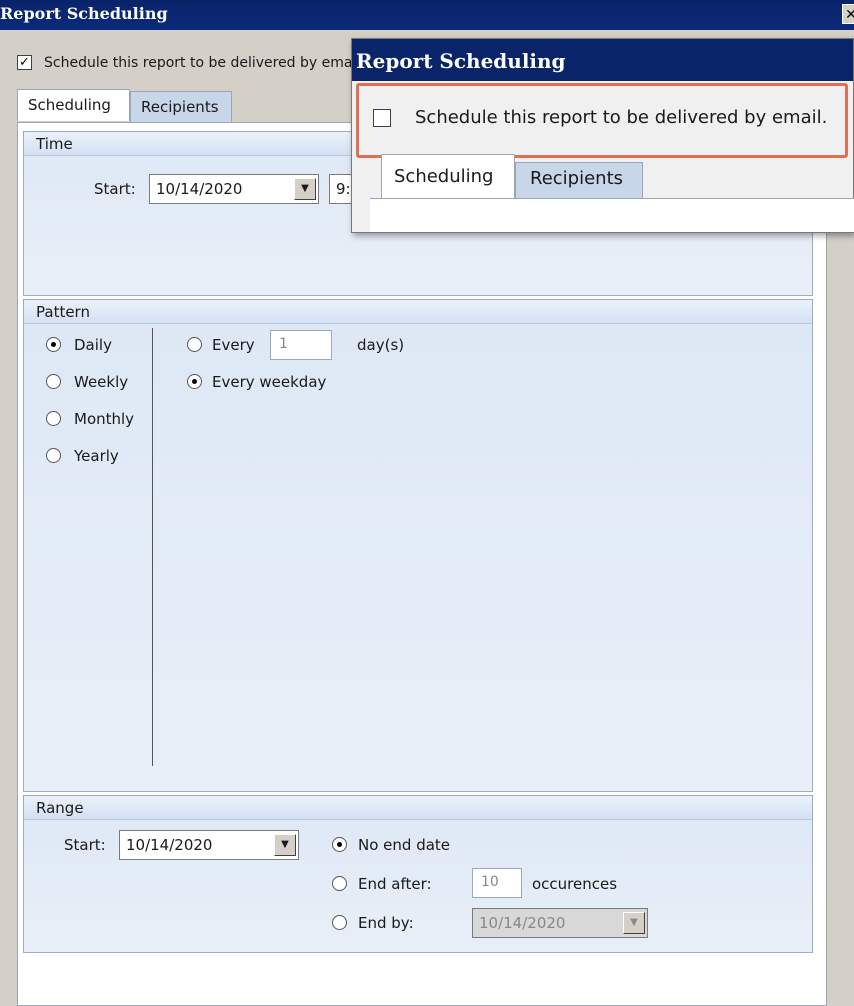  Describe the element at coordinates (418, 312) in the screenshot. I see `pattern-heading: Pattern` at that location.